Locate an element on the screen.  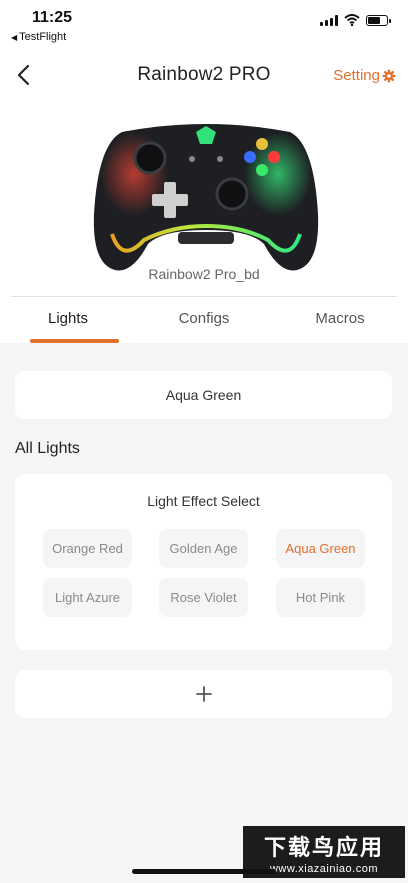
back-app-label: TestFlight is located at coordinates (43, 37).